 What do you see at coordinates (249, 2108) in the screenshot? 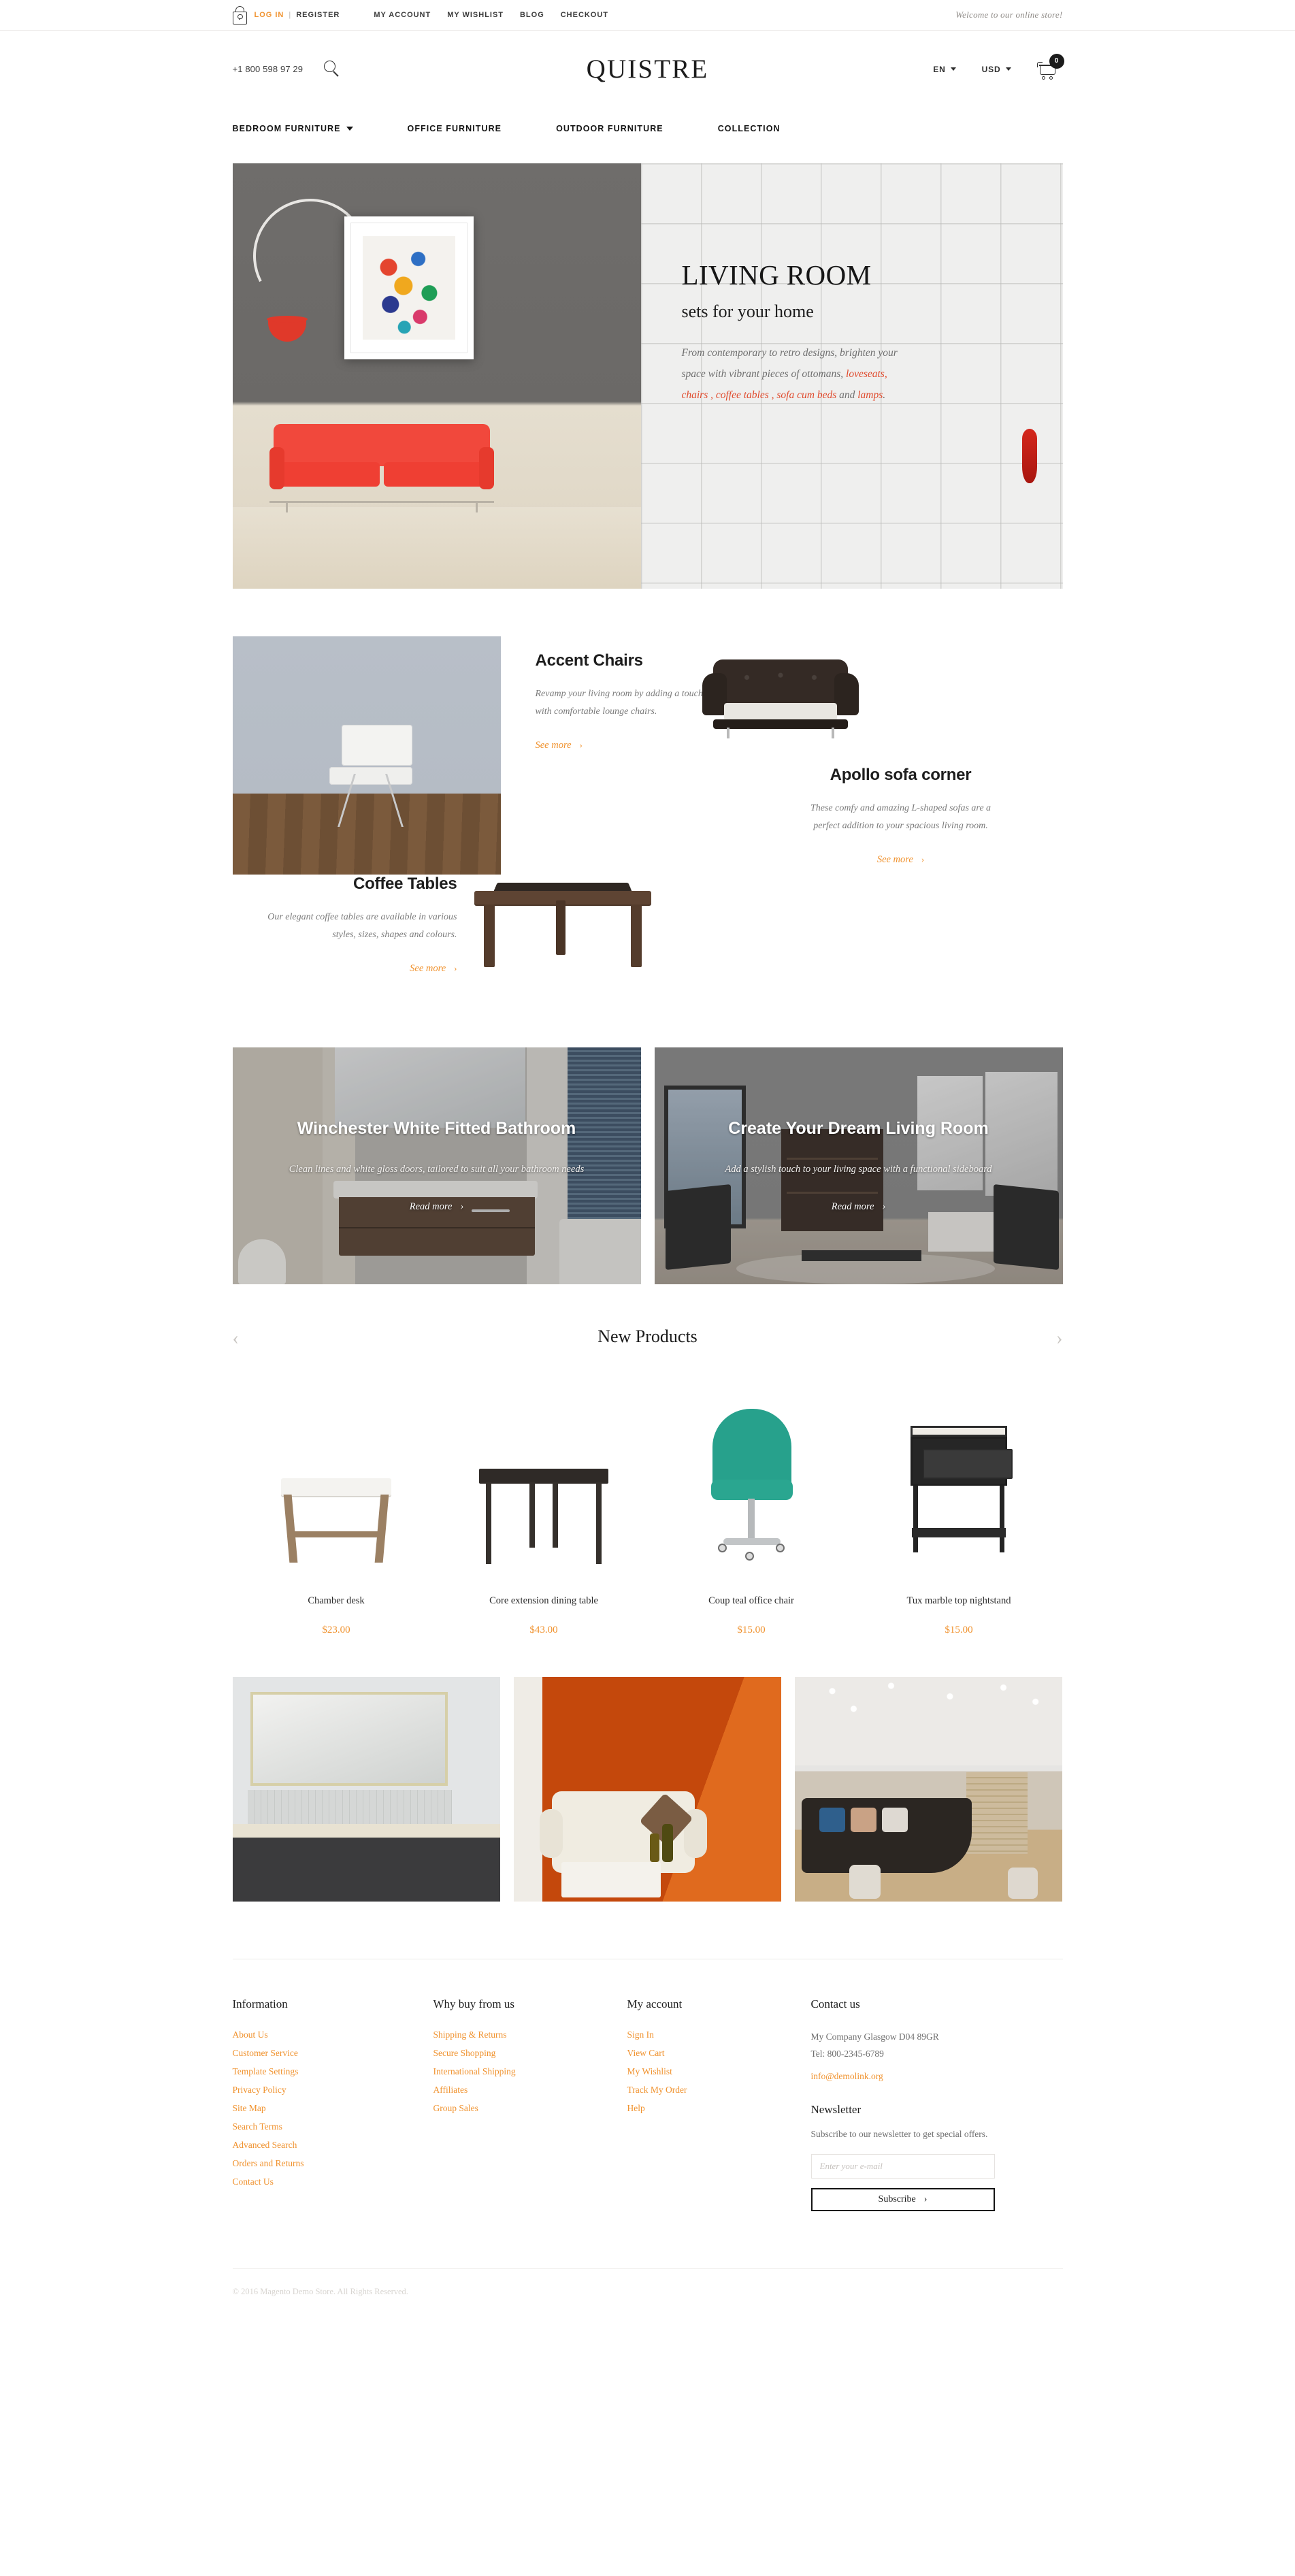
I see `footer-link-site-map: Site Map` at bounding box center [249, 2108].